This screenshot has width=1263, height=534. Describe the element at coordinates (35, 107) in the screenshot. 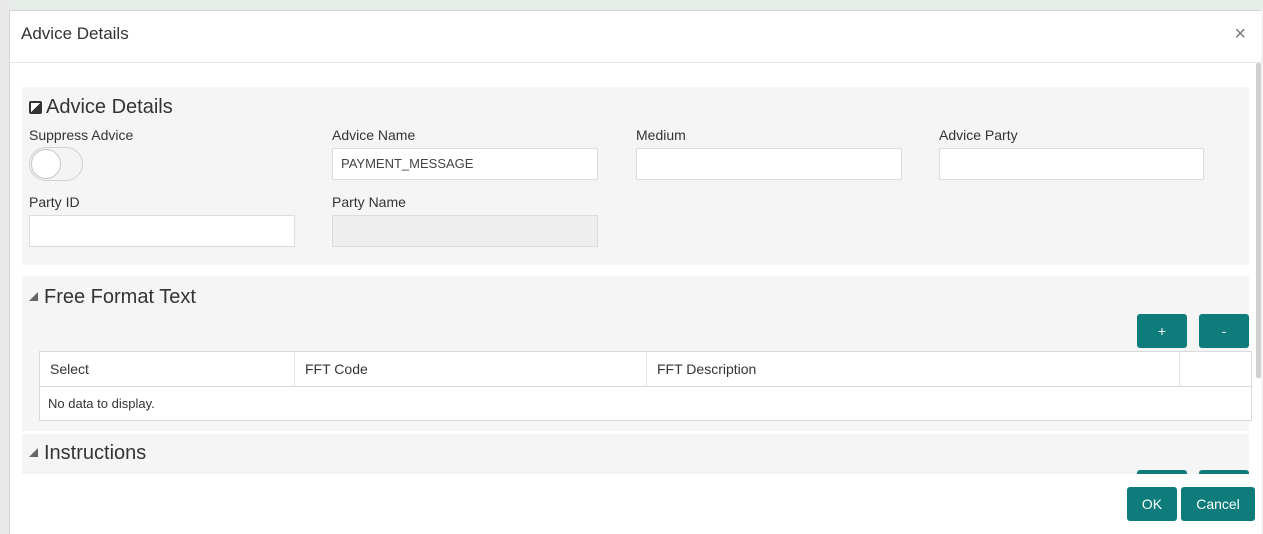

I see `section-checkbox-icon` at that location.